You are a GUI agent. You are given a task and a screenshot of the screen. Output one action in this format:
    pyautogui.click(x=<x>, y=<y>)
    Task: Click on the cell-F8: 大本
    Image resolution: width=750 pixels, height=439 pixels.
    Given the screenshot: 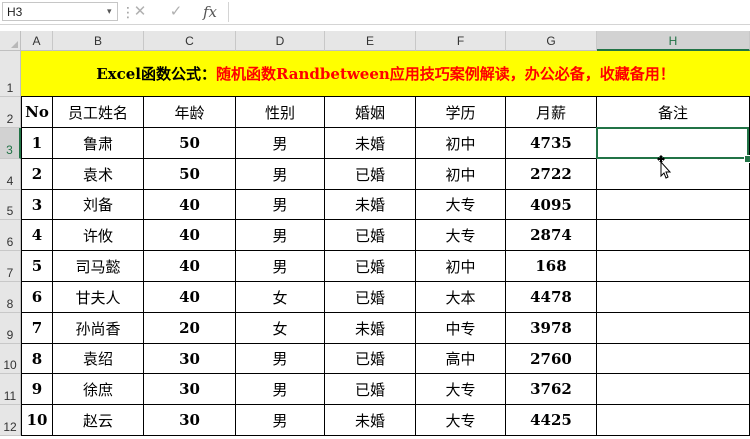 What is the action you would take?
    pyautogui.click(x=461, y=297)
    